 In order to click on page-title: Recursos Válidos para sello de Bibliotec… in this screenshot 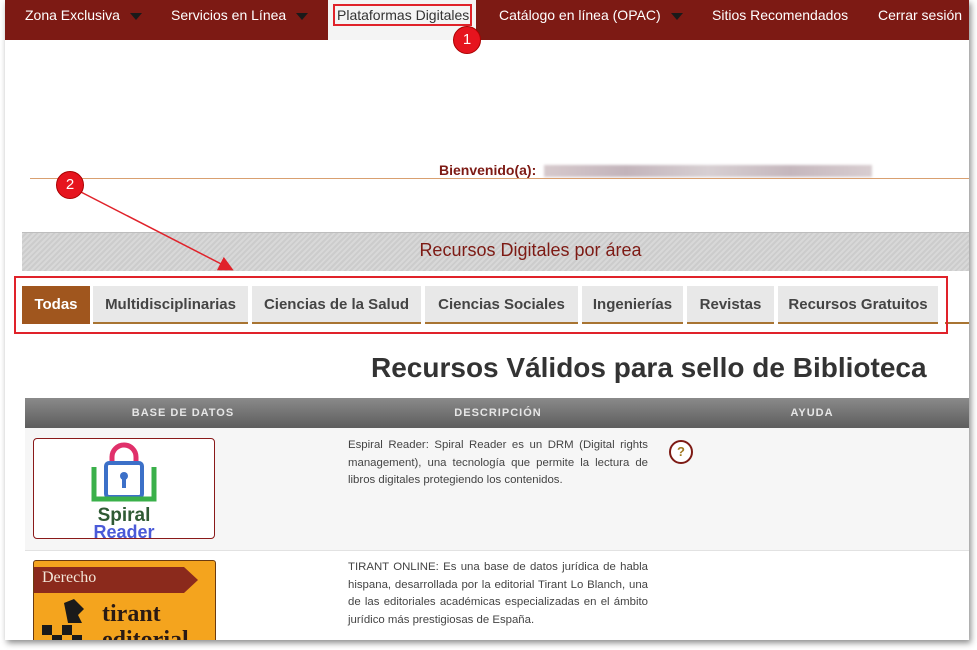, I will do `click(649, 367)`.